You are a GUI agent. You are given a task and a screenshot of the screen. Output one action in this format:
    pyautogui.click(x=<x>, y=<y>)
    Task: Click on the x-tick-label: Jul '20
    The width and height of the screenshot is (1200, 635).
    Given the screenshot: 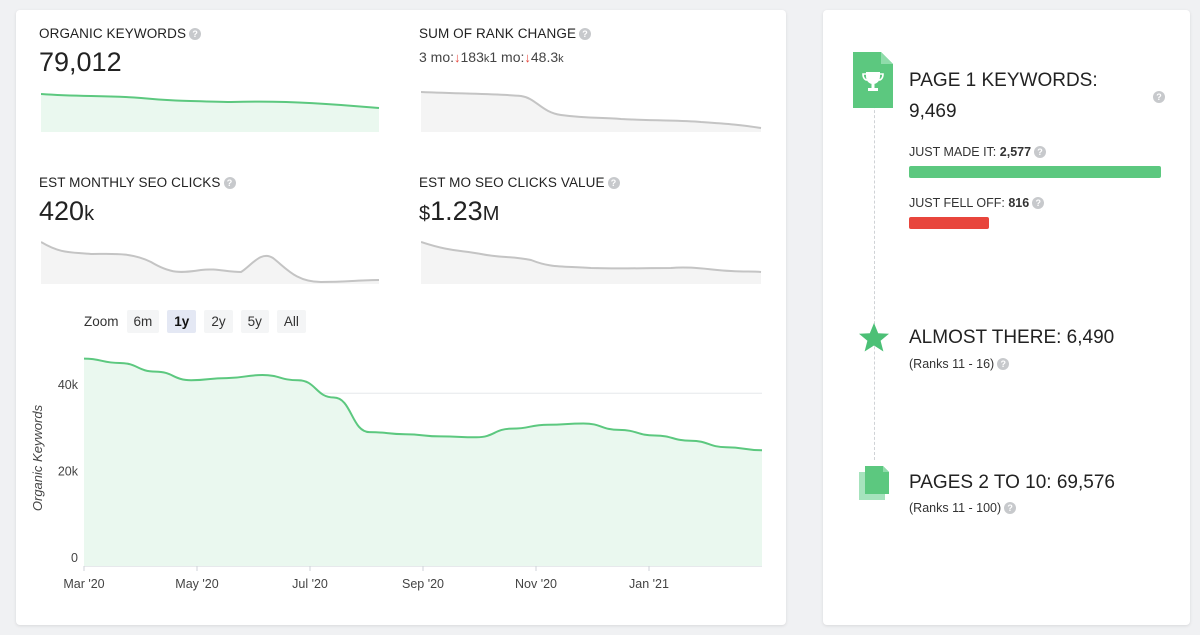 What is the action you would take?
    pyautogui.click(x=310, y=584)
    